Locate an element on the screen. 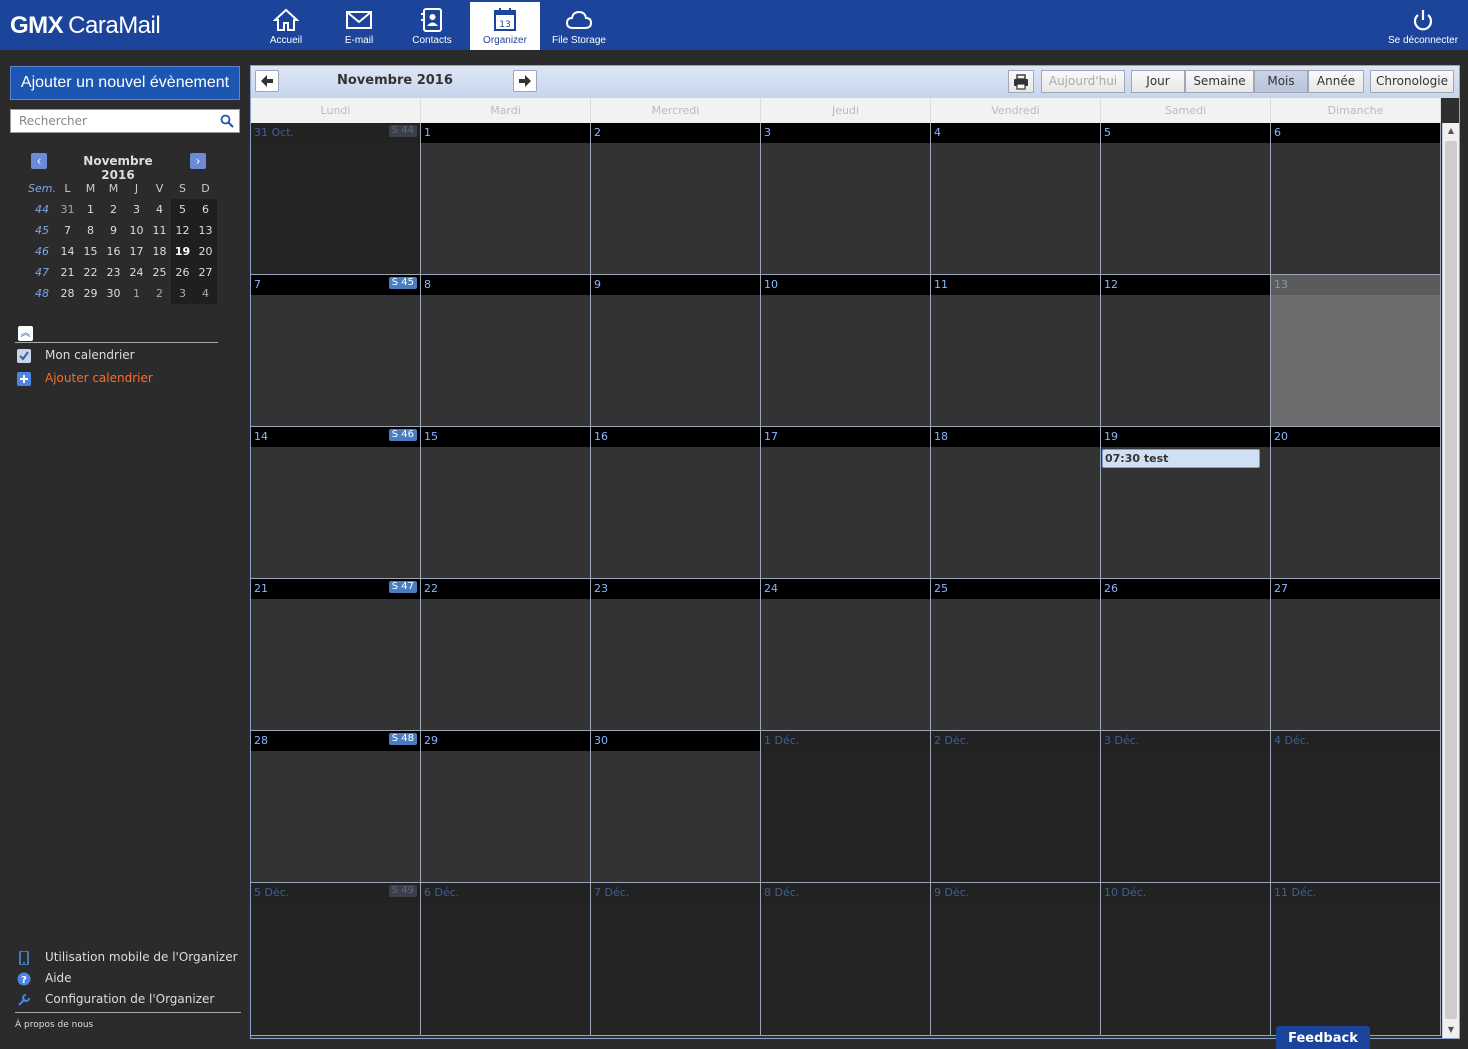 Image resolution: width=1468 pixels, height=1049 pixels. scroll-down-icon: ▼ is located at coordinates (1451, 1030).